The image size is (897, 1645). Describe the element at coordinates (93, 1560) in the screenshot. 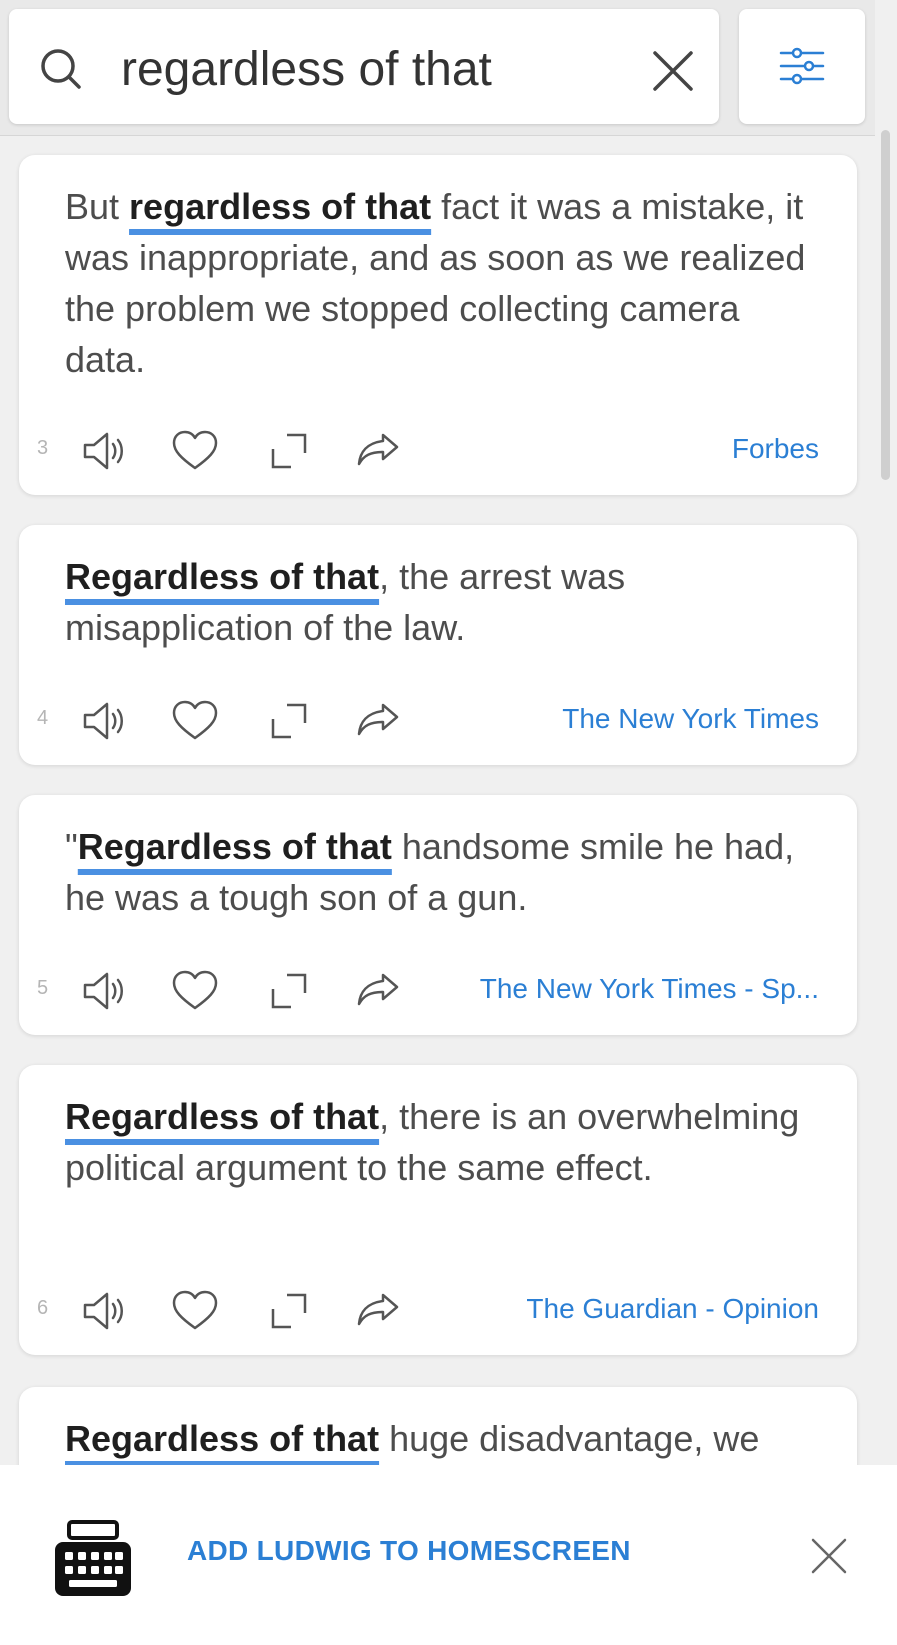

I see `keyboard-icon` at that location.